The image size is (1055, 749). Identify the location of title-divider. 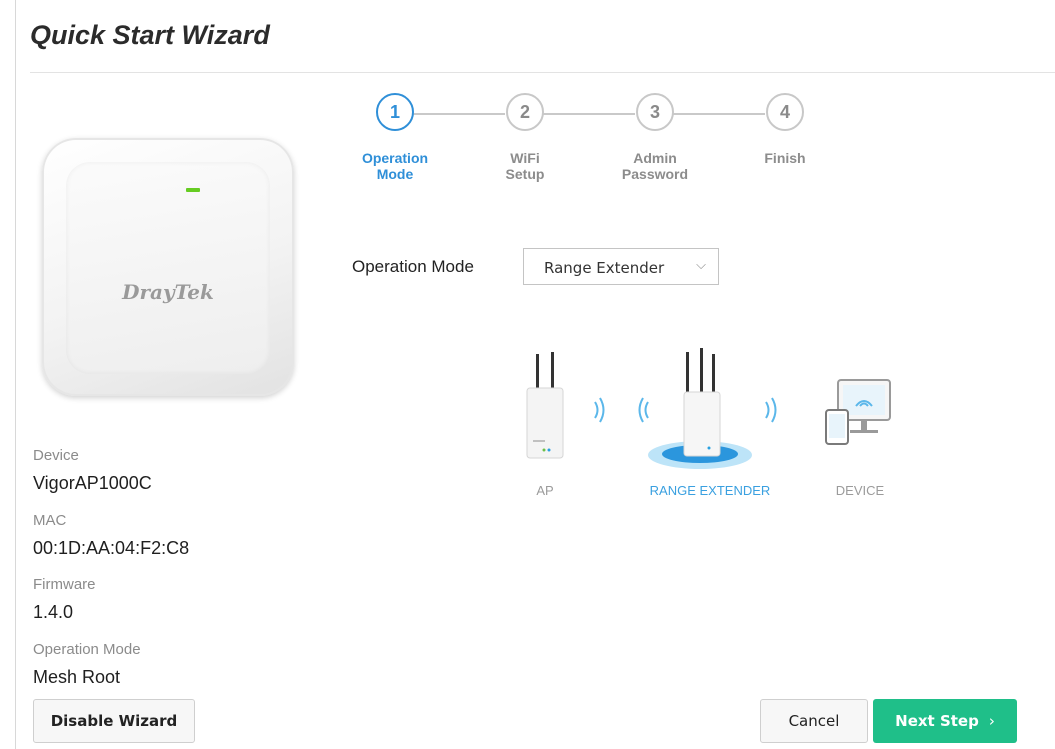
(542, 72).